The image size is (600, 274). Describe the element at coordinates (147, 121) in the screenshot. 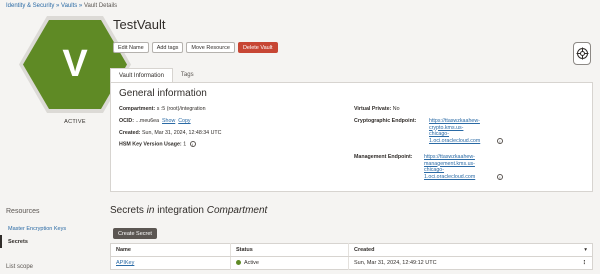

I see `ocid-value: ...meu6ea` at that location.